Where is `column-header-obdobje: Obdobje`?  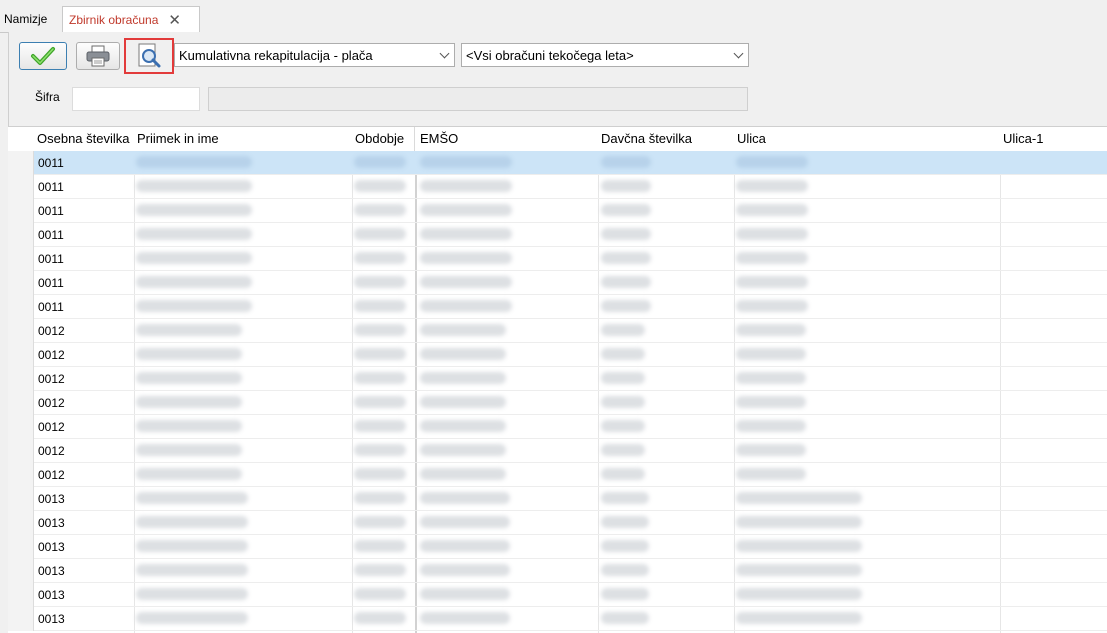
column-header-obdobje: Obdobje is located at coordinates (383, 139).